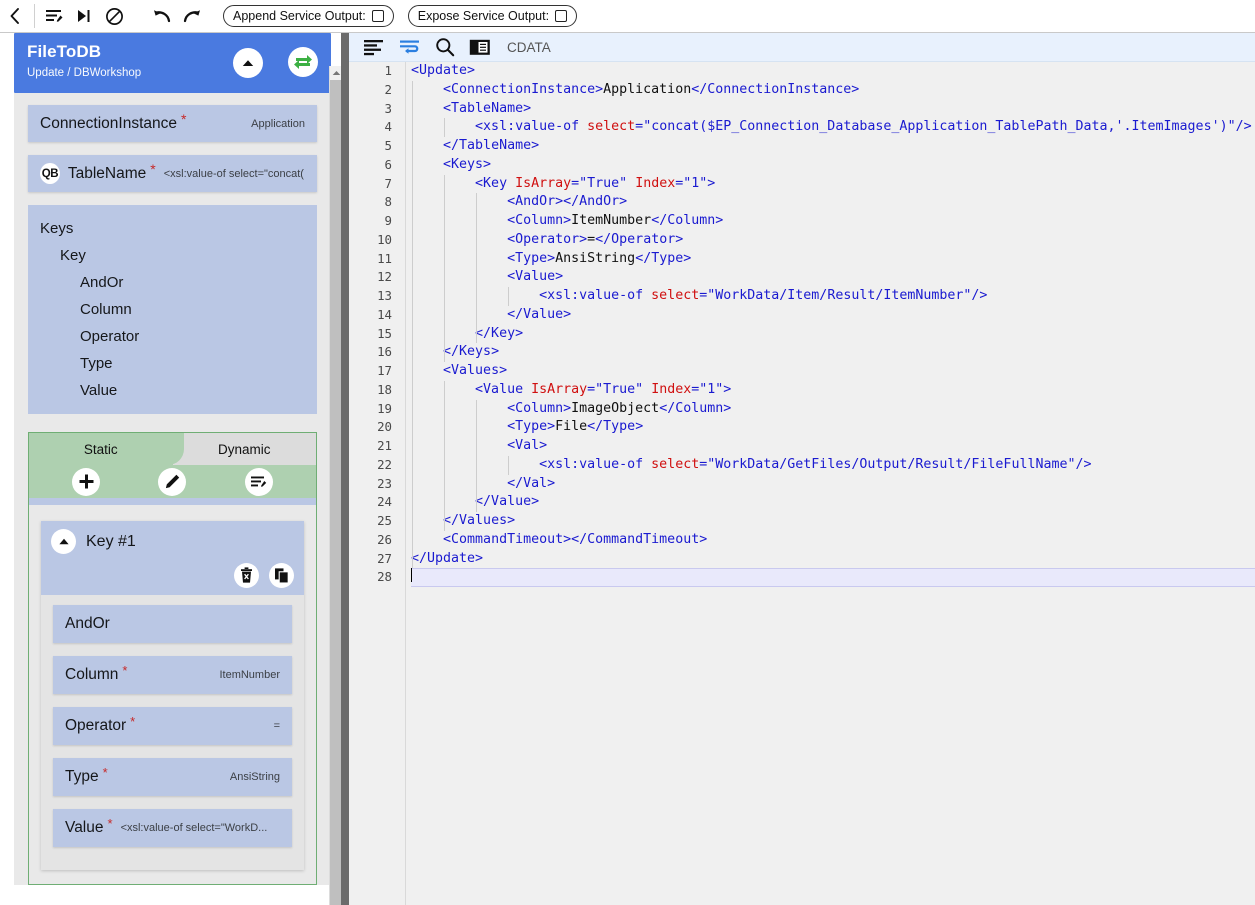 This screenshot has height=905, width=1255. Describe the element at coordinates (50, 173) in the screenshot. I see `query-builder-icon: QB` at that location.